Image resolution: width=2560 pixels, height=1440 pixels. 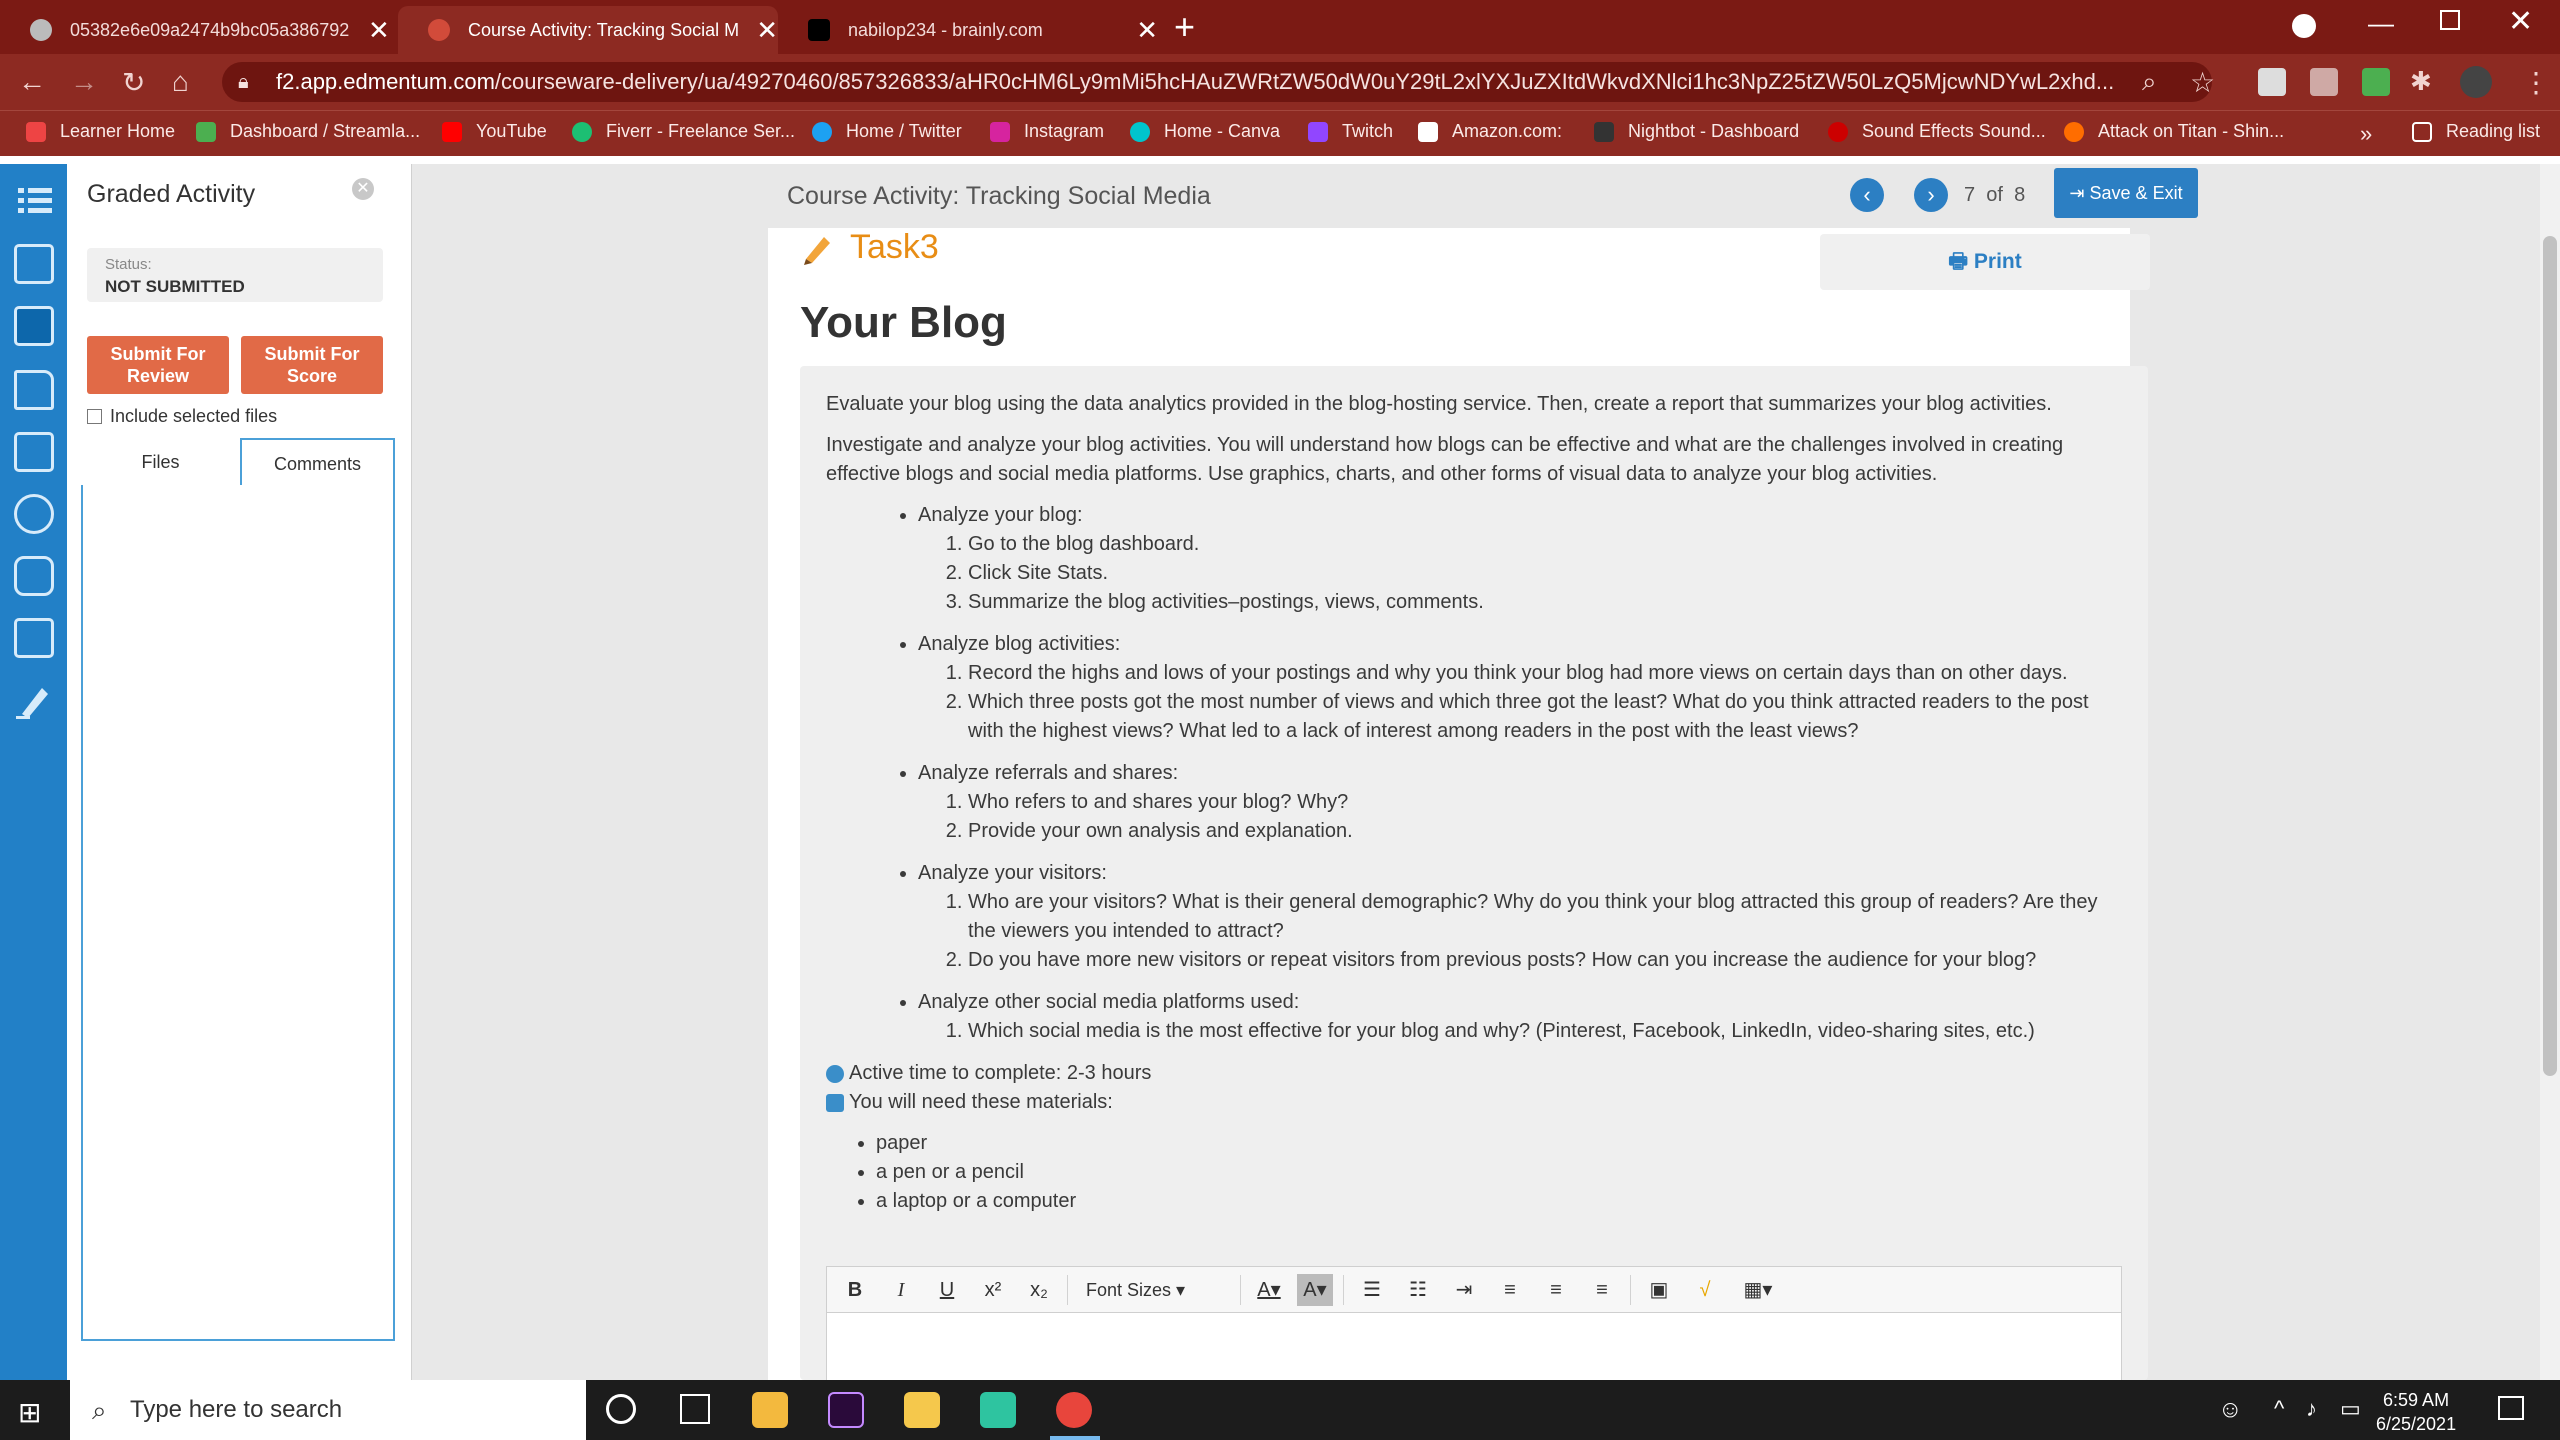 What do you see at coordinates (94, 416) in the screenshot?
I see `include-files-checkbox` at bounding box center [94, 416].